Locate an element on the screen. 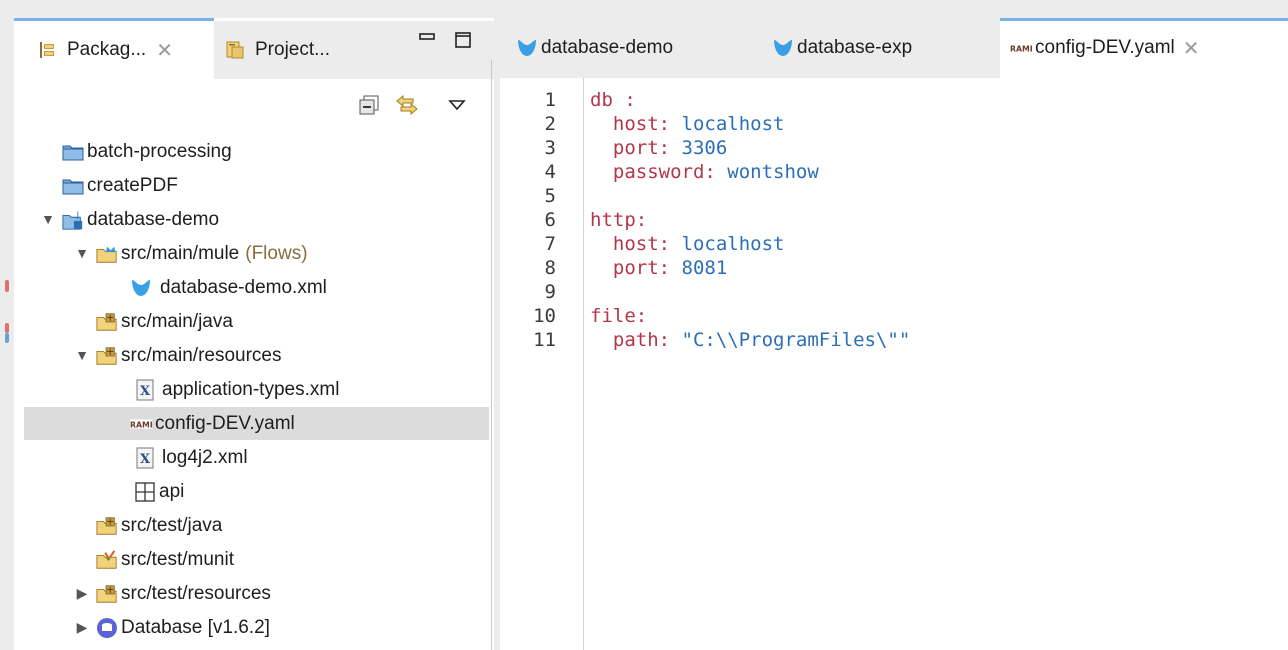 This screenshot has width=1288, height=650. line-number-ruler: 1 2 3 4 5 6 7 8 9 10 11 is located at coordinates (540, 220).